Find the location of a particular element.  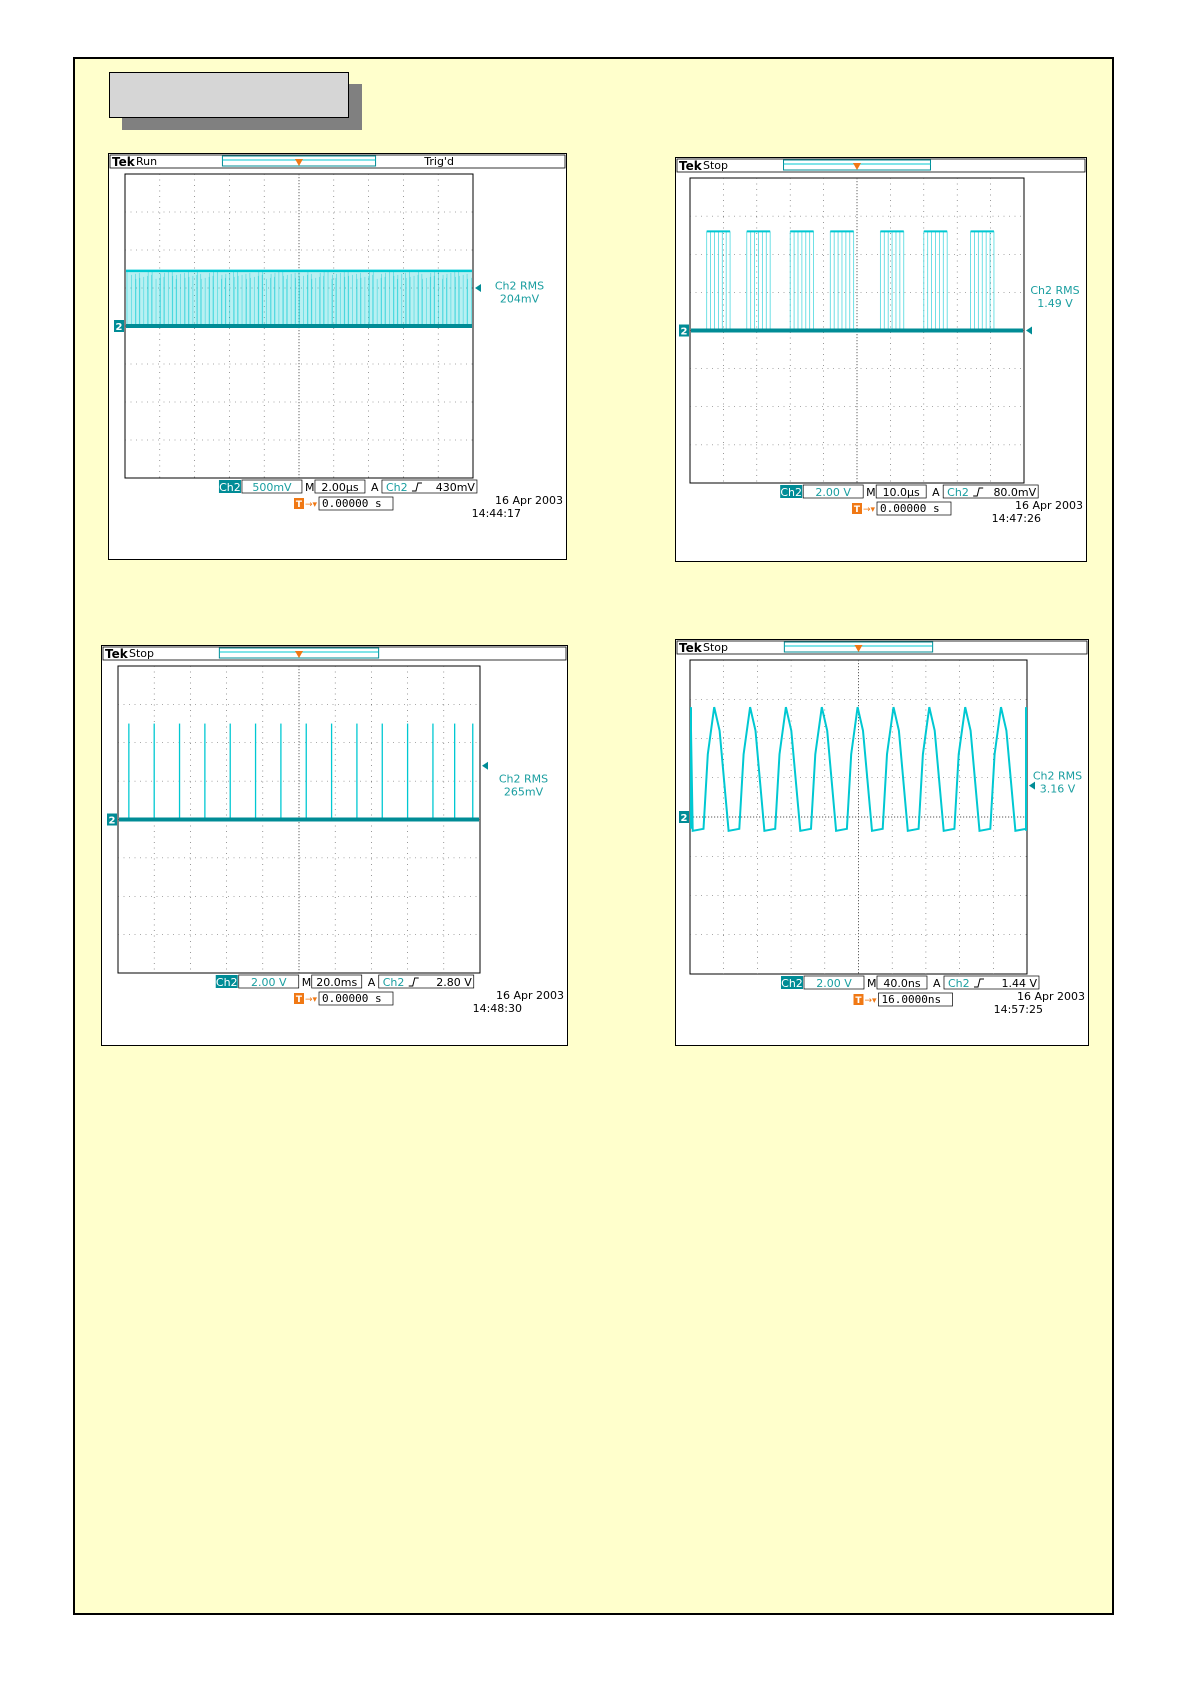

timebase-value: 2.00µs is located at coordinates (339, 487).